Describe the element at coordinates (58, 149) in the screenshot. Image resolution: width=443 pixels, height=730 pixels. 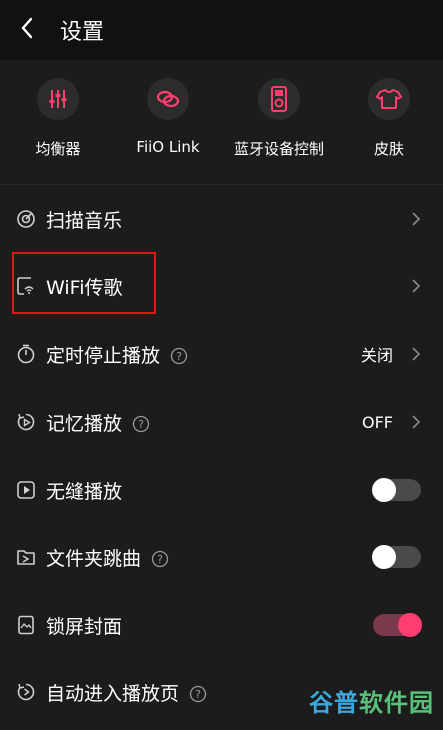
I see `shortcut-label: 均衡器` at that location.